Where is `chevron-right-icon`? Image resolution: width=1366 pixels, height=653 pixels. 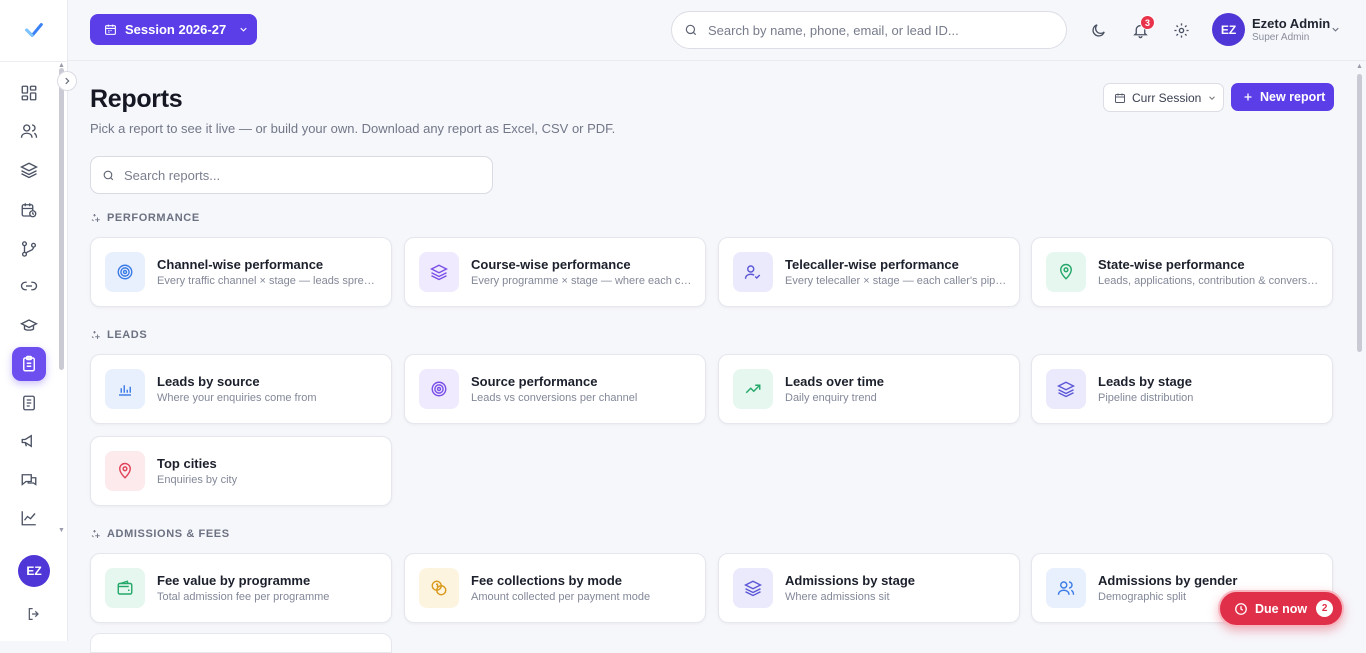 chevron-right-icon is located at coordinates (67, 81).